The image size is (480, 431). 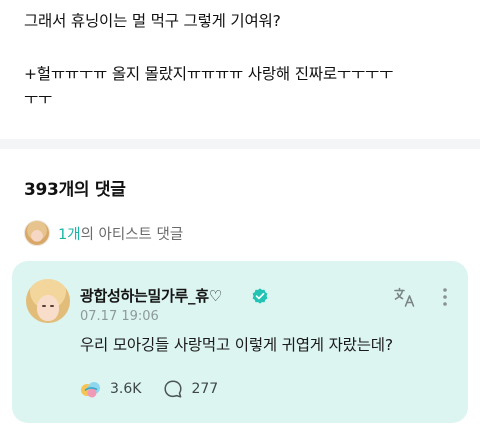 What do you see at coordinates (173, 389) in the screenshot?
I see `reply-bubble-icon` at bounding box center [173, 389].